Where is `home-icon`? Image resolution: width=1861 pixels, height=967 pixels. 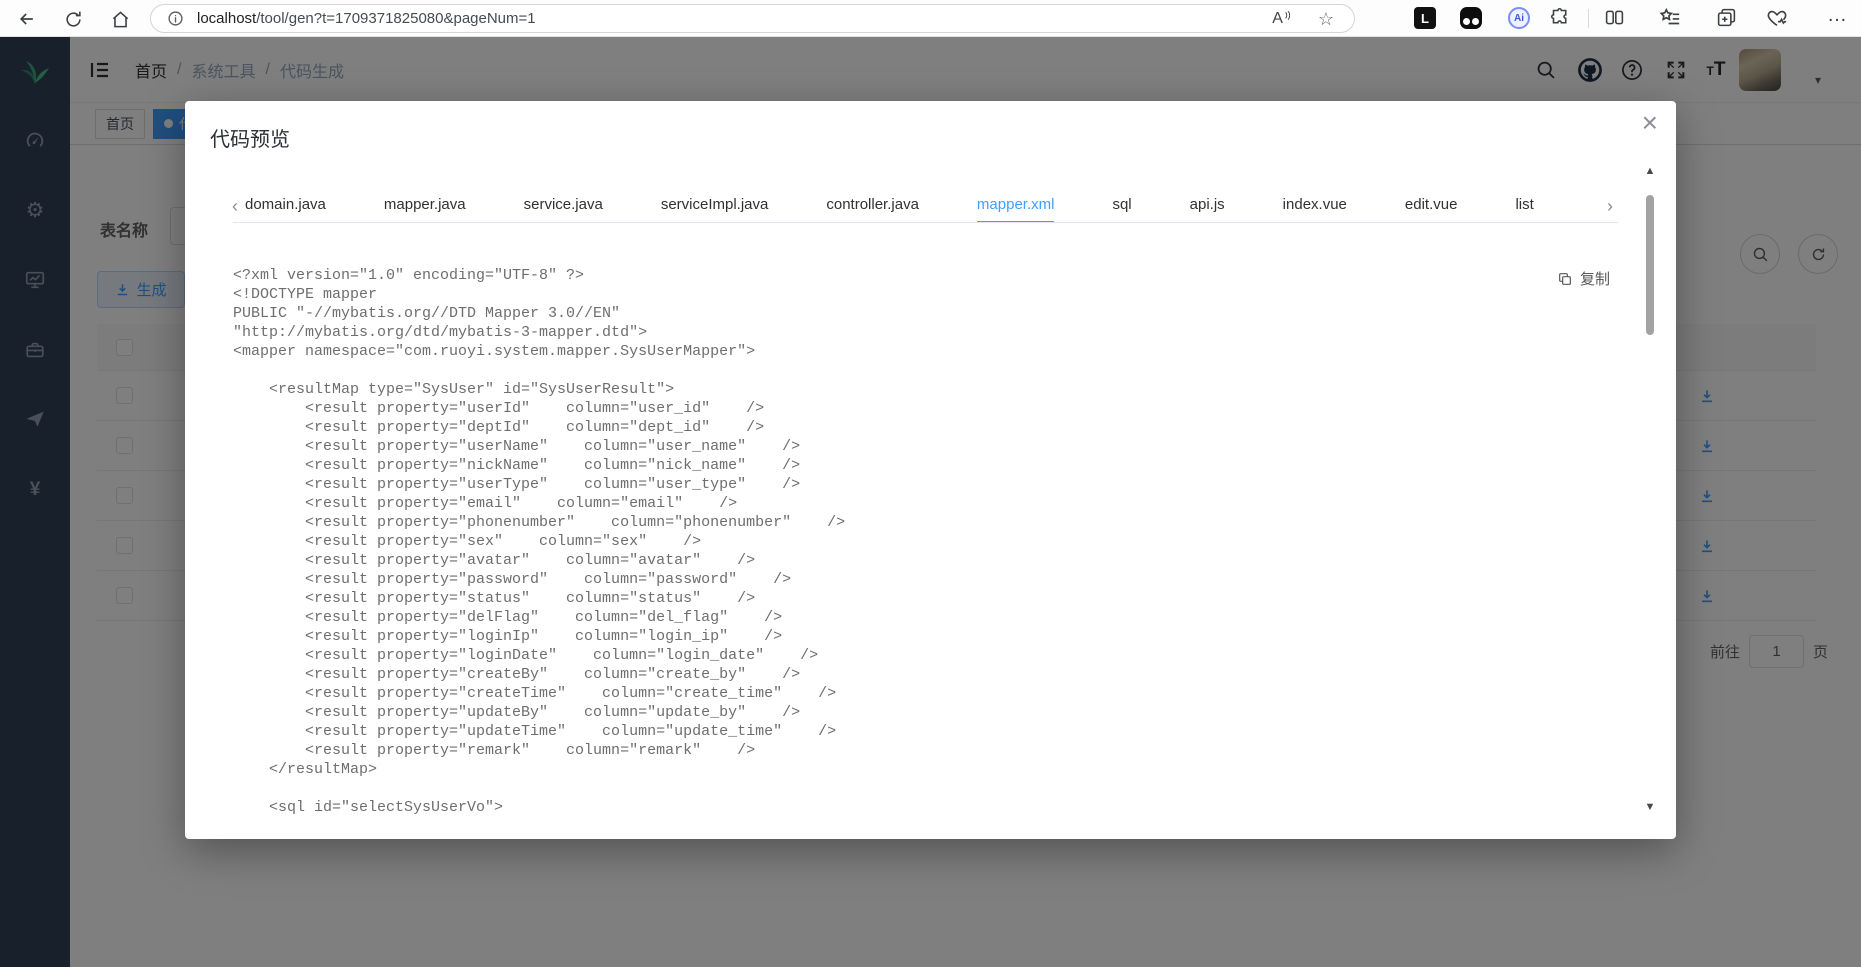 home-icon is located at coordinates (120, 18).